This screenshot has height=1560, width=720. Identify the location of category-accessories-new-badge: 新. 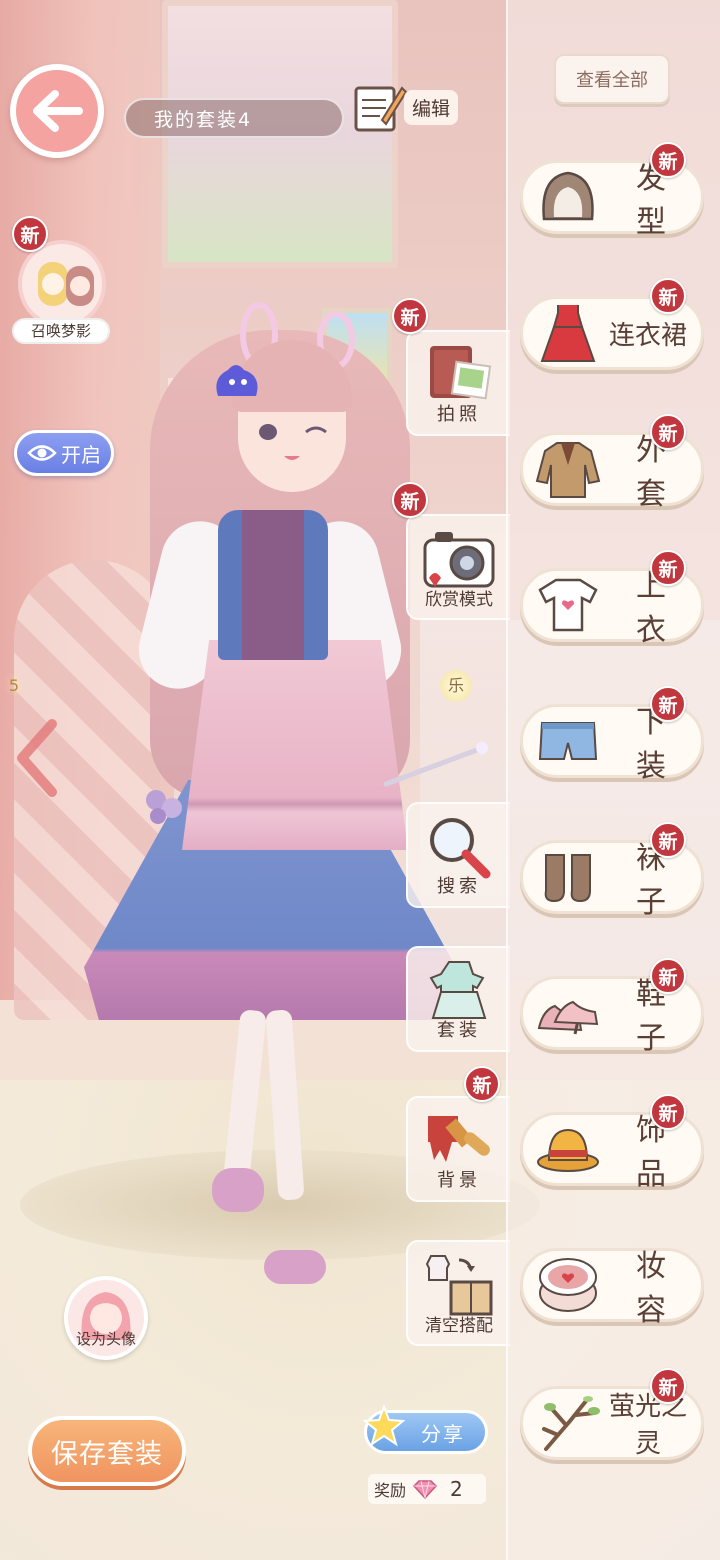
(668, 1112).